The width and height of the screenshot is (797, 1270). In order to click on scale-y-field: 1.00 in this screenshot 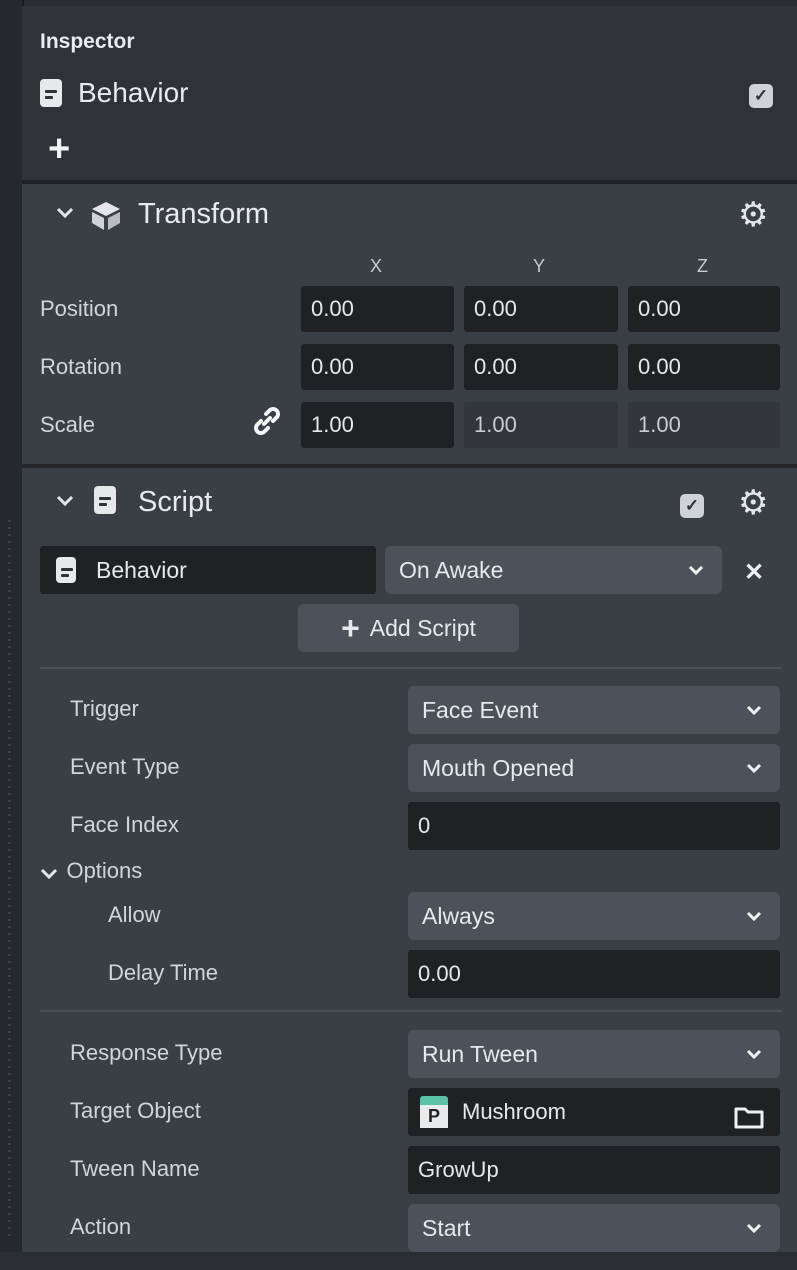, I will do `click(541, 425)`.